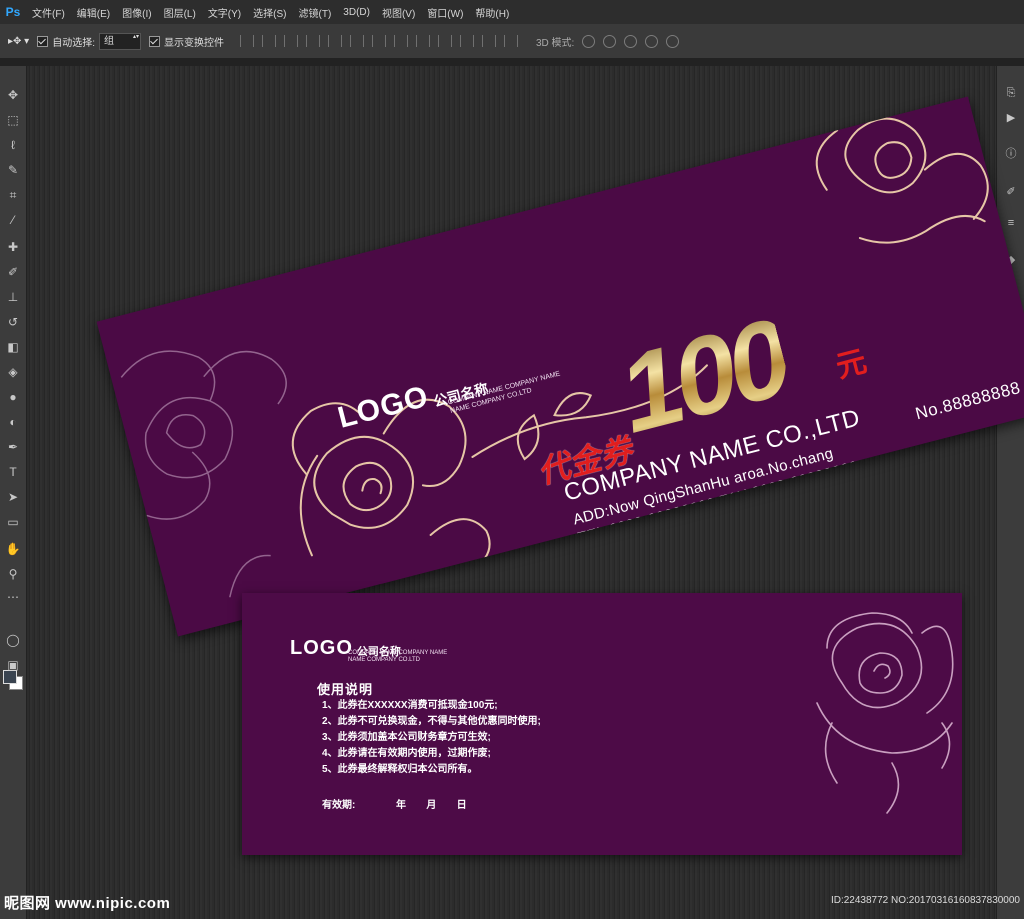 The image size is (1024, 919). I want to click on paint-bucket-icon: ◈, so click(13, 372).